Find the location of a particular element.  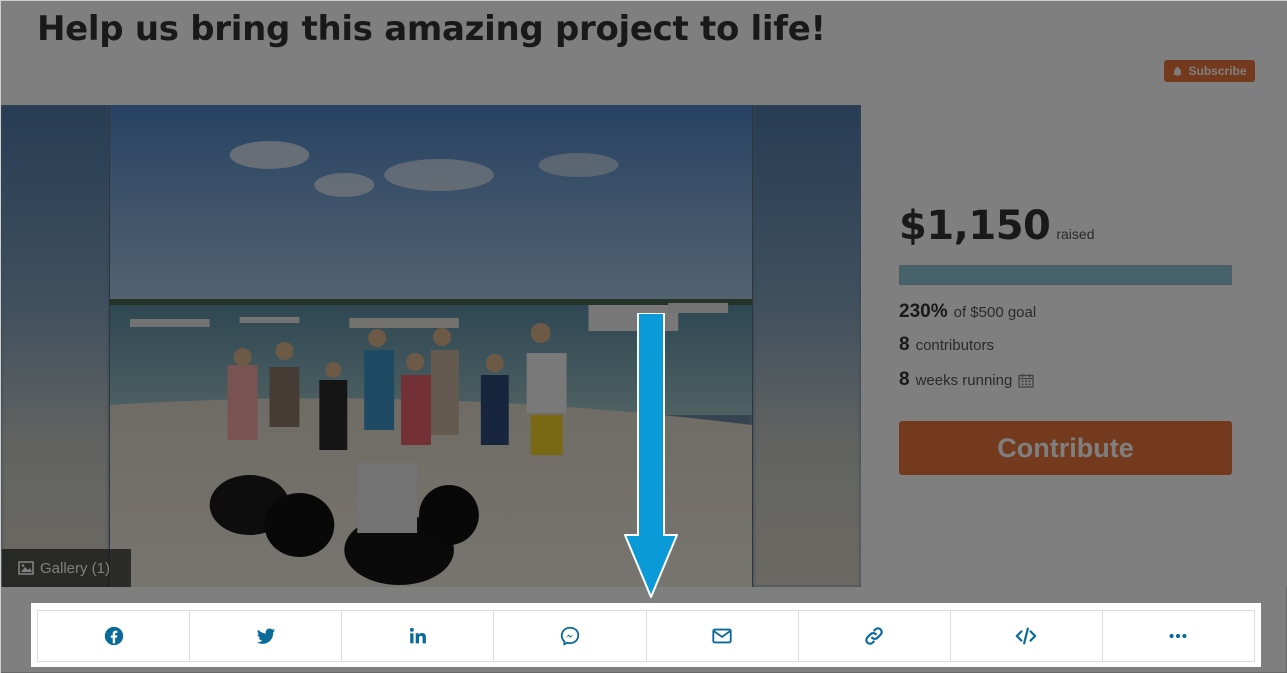

raised-summary: $1,150 raised is located at coordinates (997, 226).